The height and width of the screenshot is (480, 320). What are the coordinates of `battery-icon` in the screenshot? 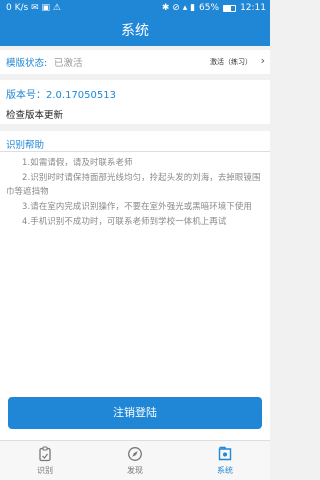 It's located at (230, 8).